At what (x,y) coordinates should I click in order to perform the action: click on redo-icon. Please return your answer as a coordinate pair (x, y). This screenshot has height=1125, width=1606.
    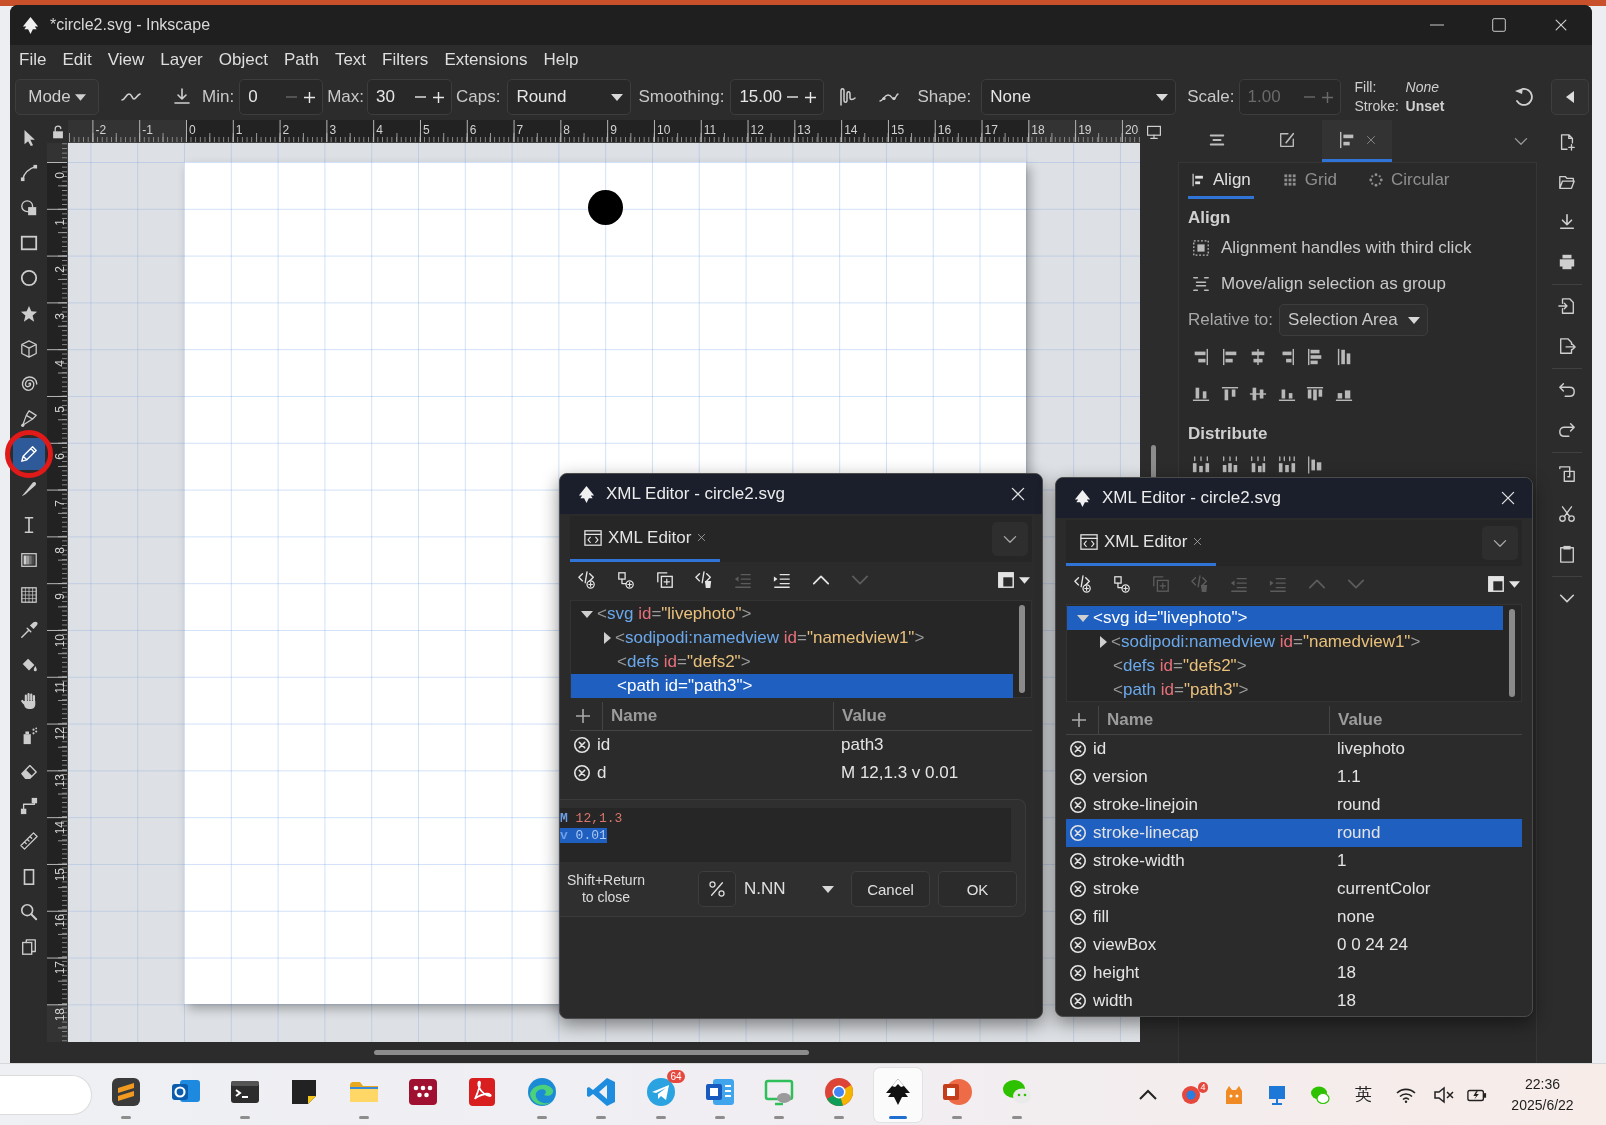
    Looking at the image, I should click on (1566, 430).